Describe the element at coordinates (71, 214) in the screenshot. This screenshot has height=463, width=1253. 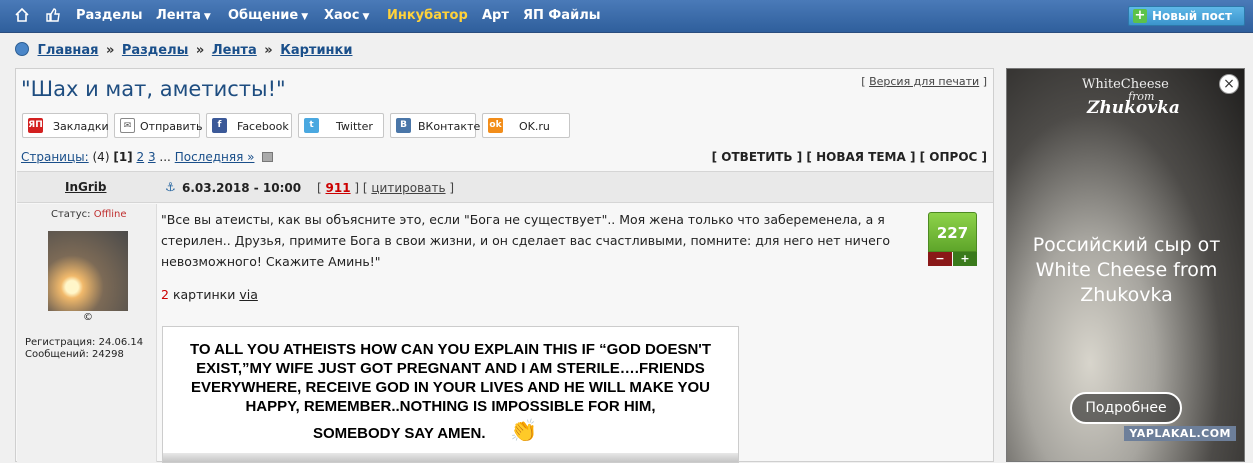
I see `status-label: Статус:` at that location.